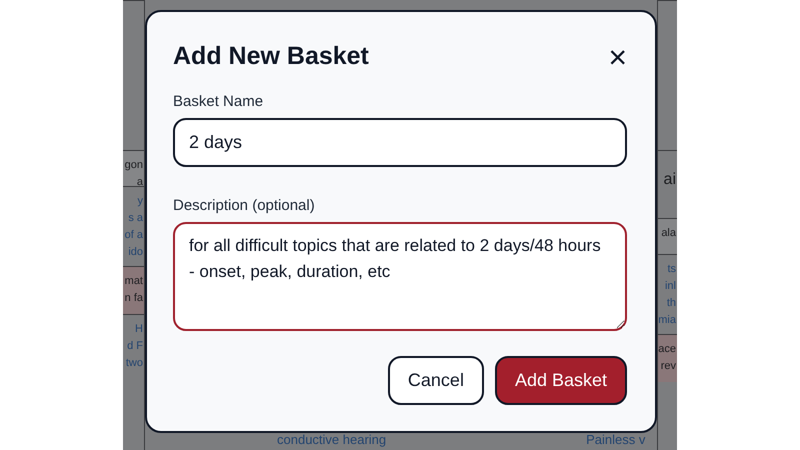  What do you see at coordinates (134, 298) in the screenshot?
I see `cell-text: n fa` at bounding box center [134, 298].